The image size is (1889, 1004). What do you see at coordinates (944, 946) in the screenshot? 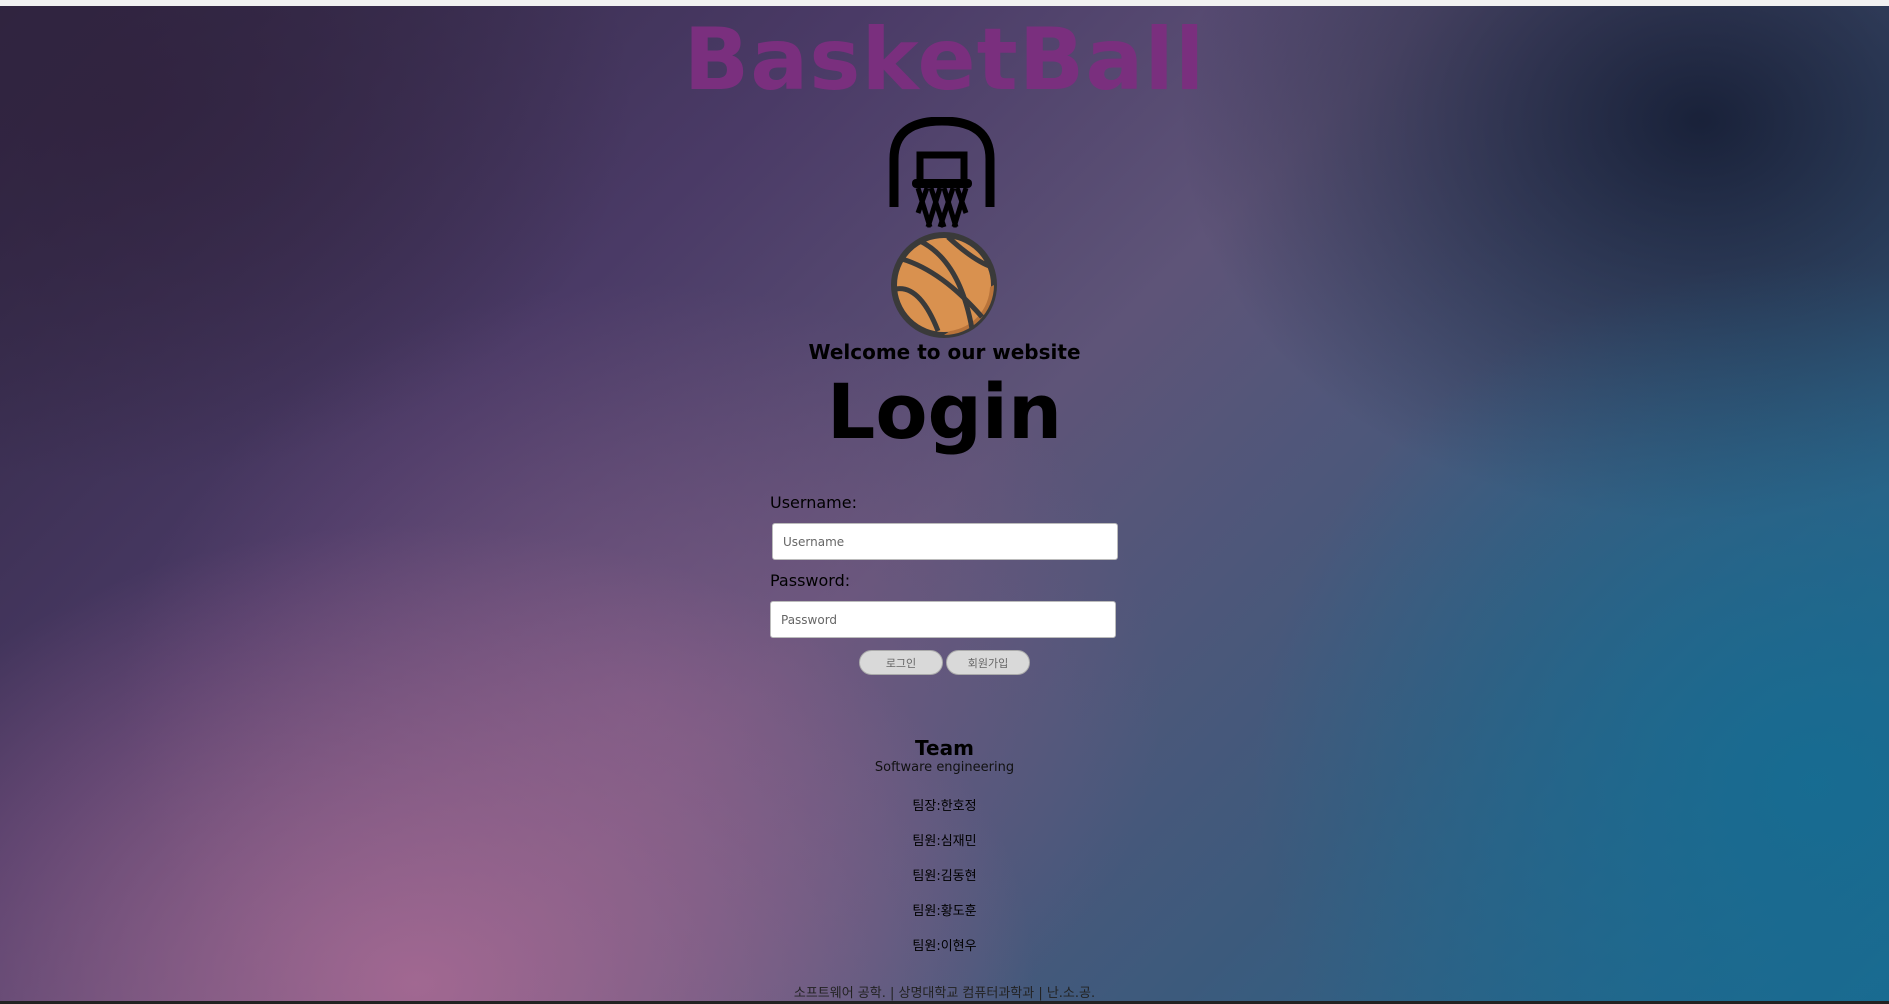
I see `team-member: 팀원:이현우` at bounding box center [944, 946].